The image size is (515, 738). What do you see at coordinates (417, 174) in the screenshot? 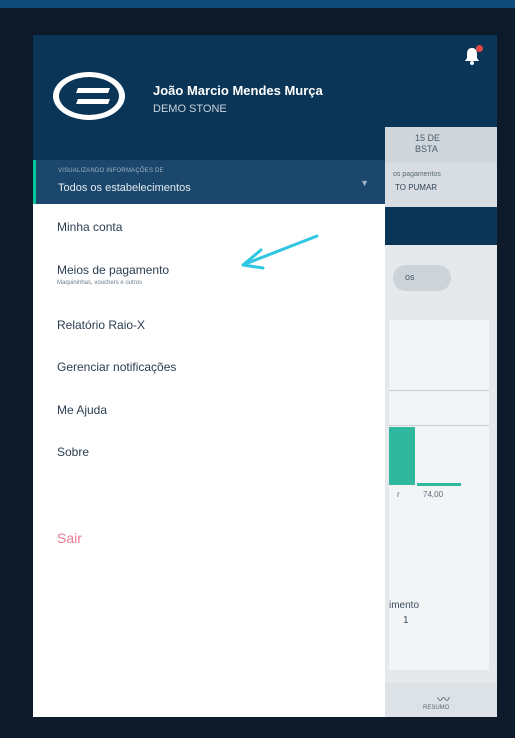
I see `bg-summary-caption: os pagamentos` at bounding box center [417, 174].